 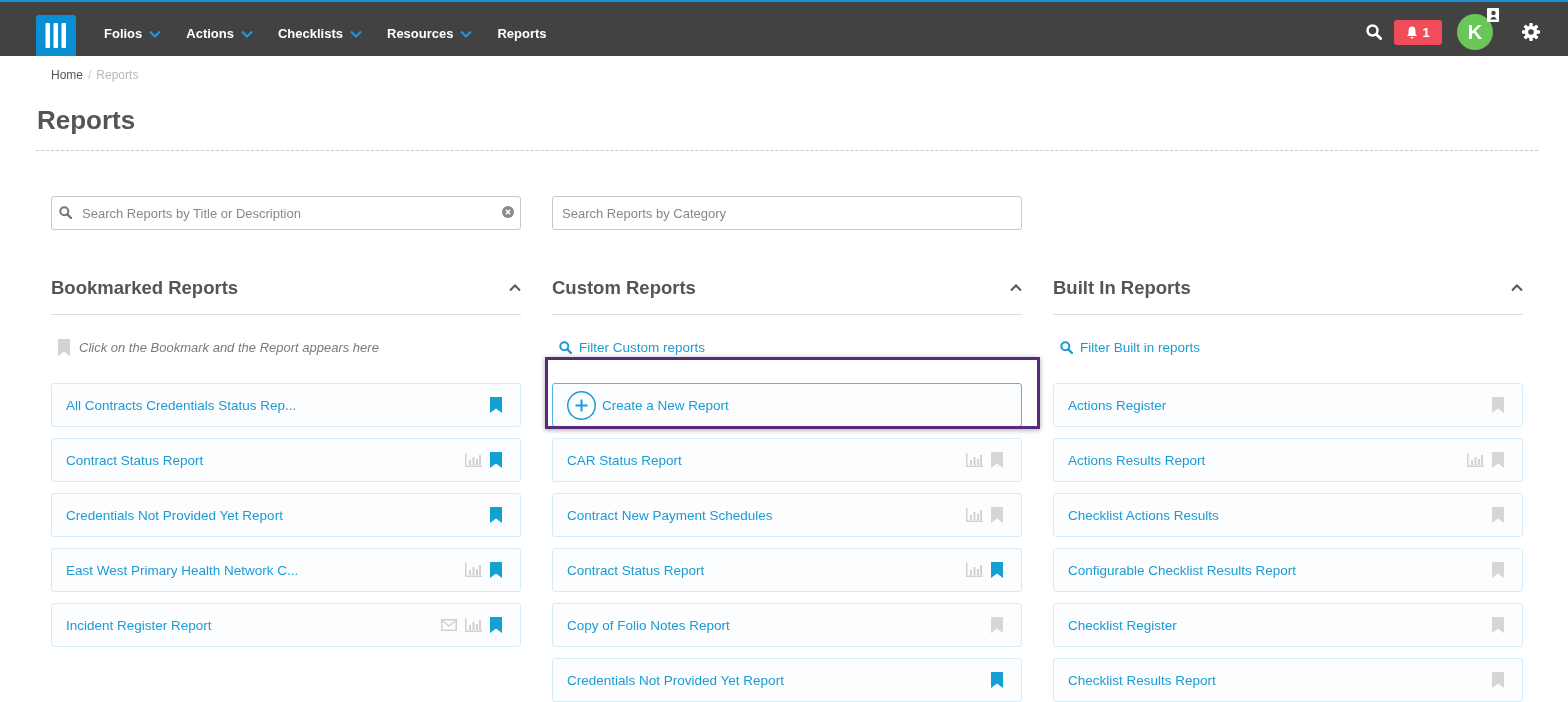 What do you see at coordinates (1143, 515) in the screenshot?
I see `report-title: Checklist Actions Results` at bounding box center [1143, 515].